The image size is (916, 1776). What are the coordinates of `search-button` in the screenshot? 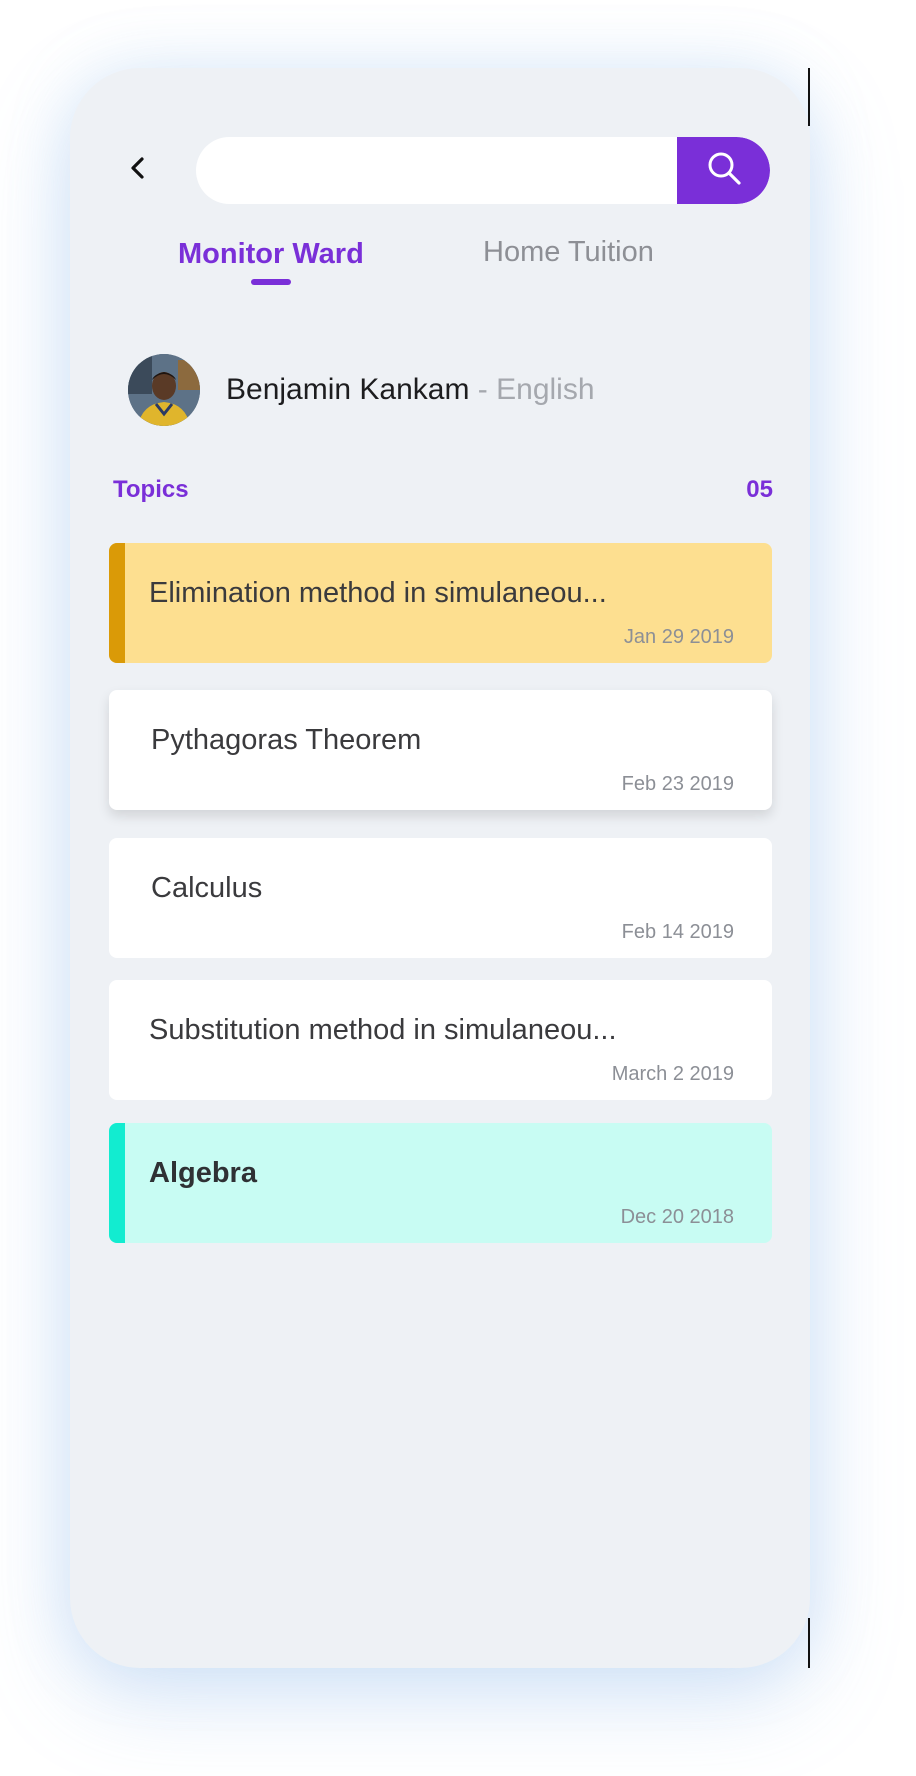 It's located at (723, 170).